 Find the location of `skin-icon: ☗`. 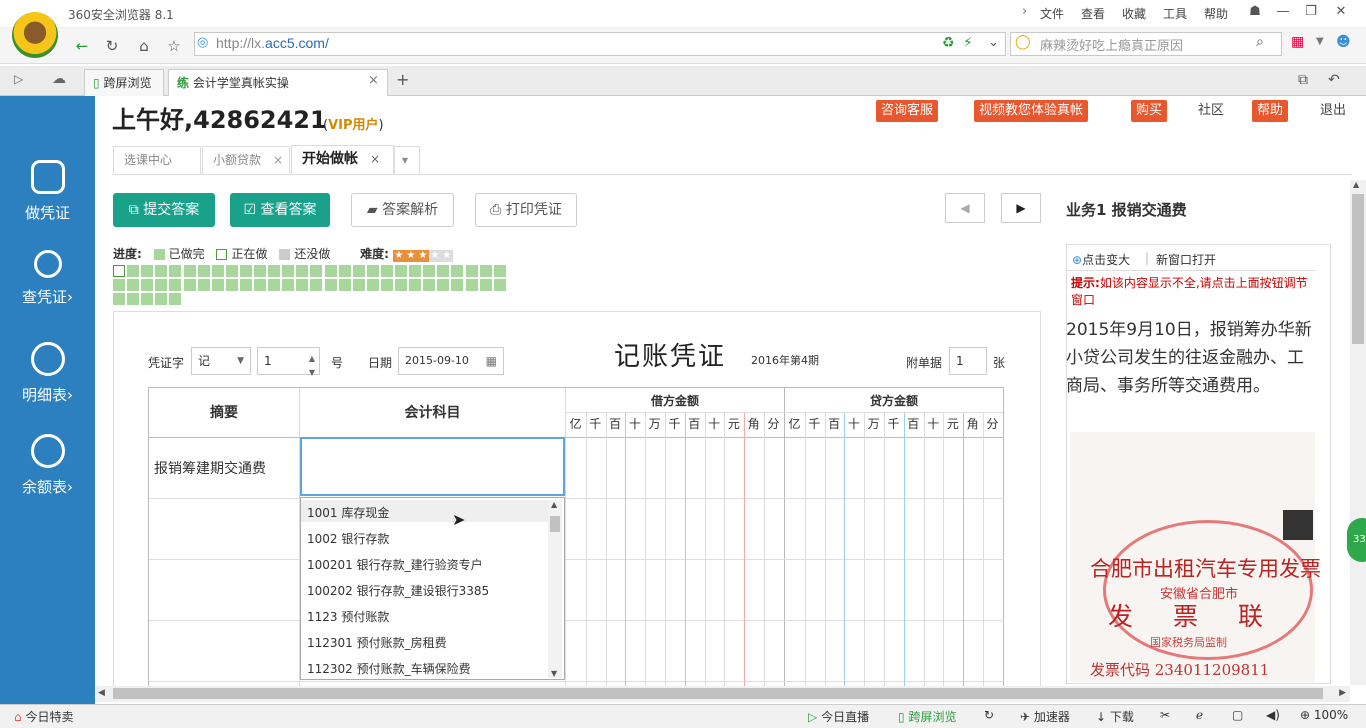

skin-icon: ☗ is located at coordinates (1255, 12).